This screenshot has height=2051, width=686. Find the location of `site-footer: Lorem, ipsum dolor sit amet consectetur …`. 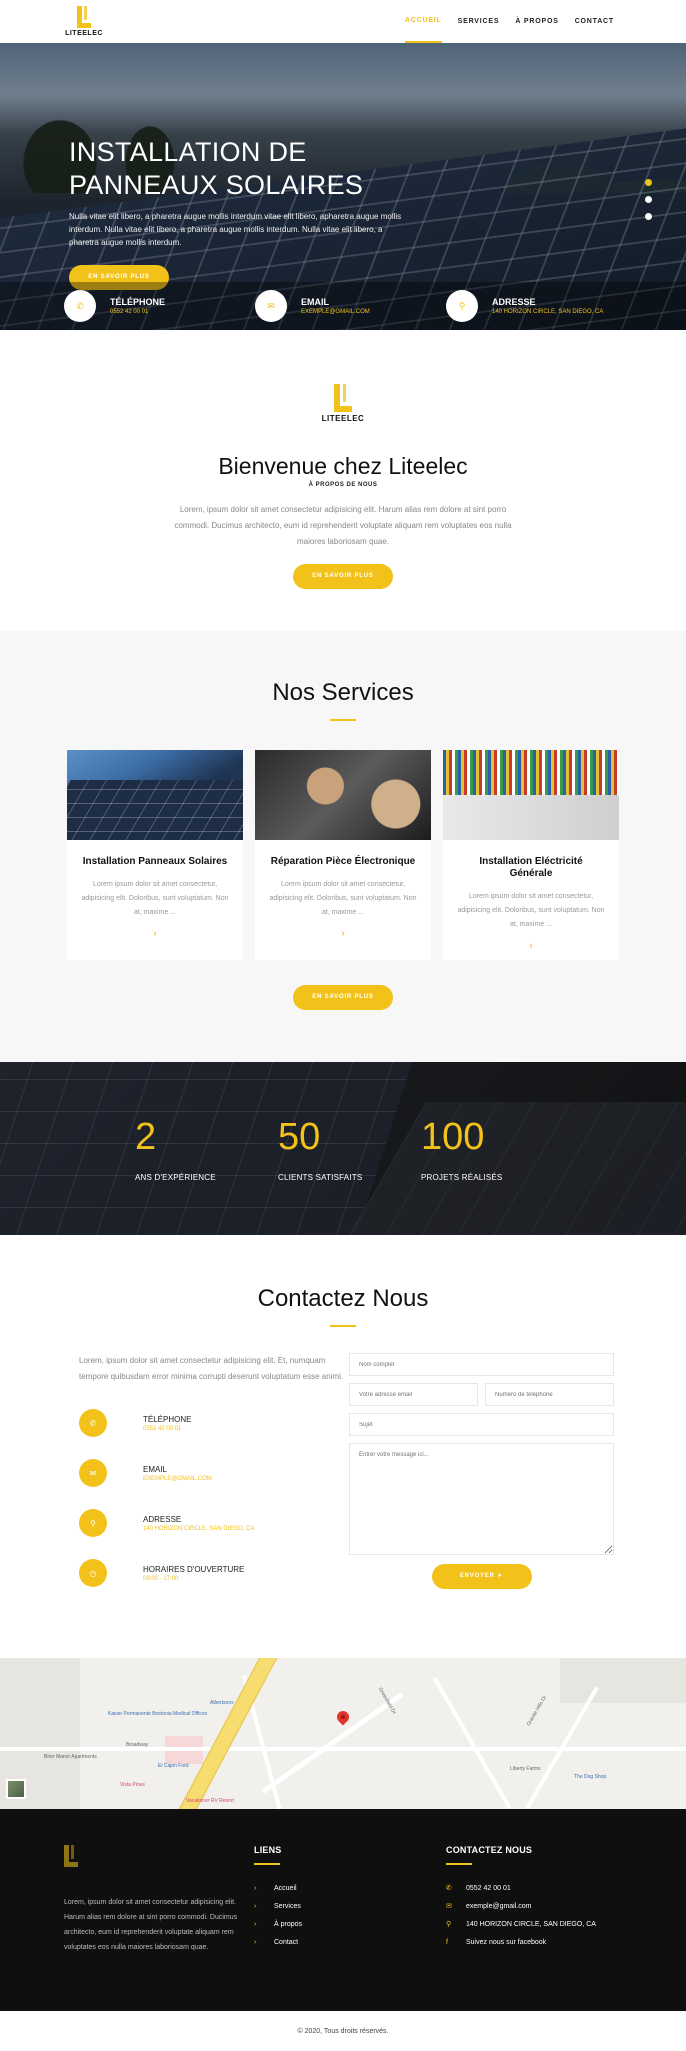

site-footer: Lorem, ipsum dolor sit amet consectetur … is located at coordinates (343, 1910).